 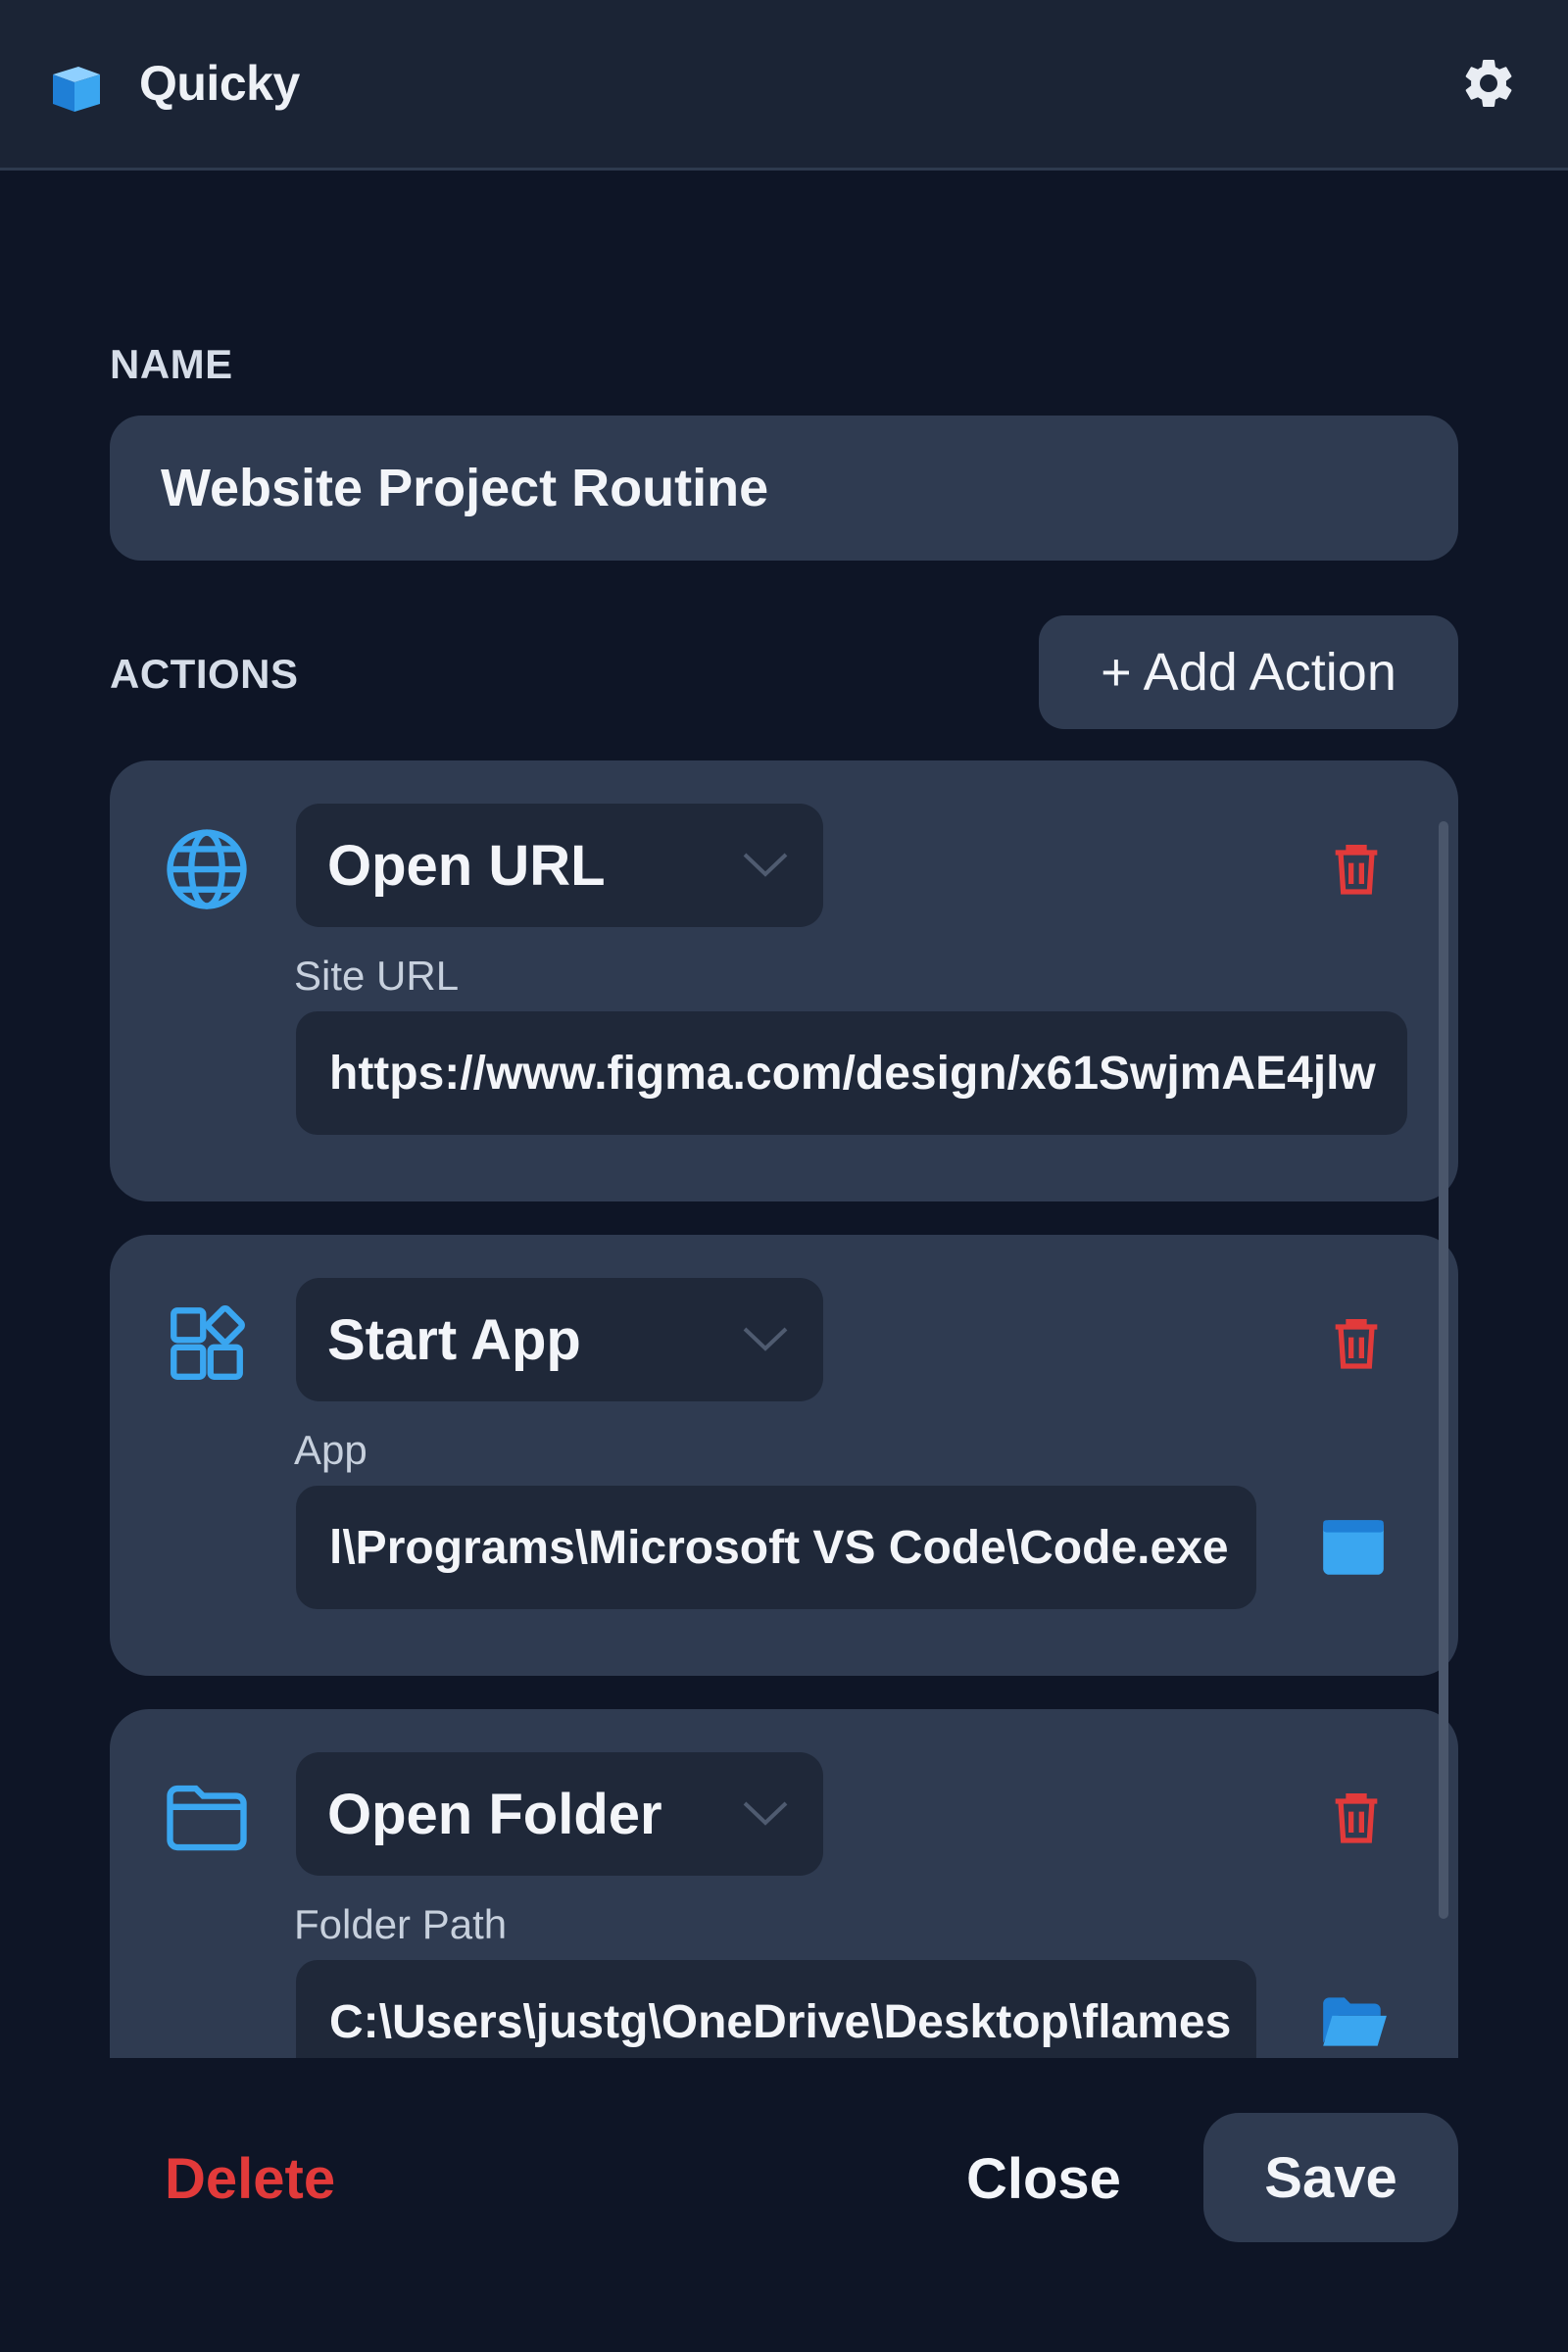 I want to click on settings-button, so click(x=1488, y=83).